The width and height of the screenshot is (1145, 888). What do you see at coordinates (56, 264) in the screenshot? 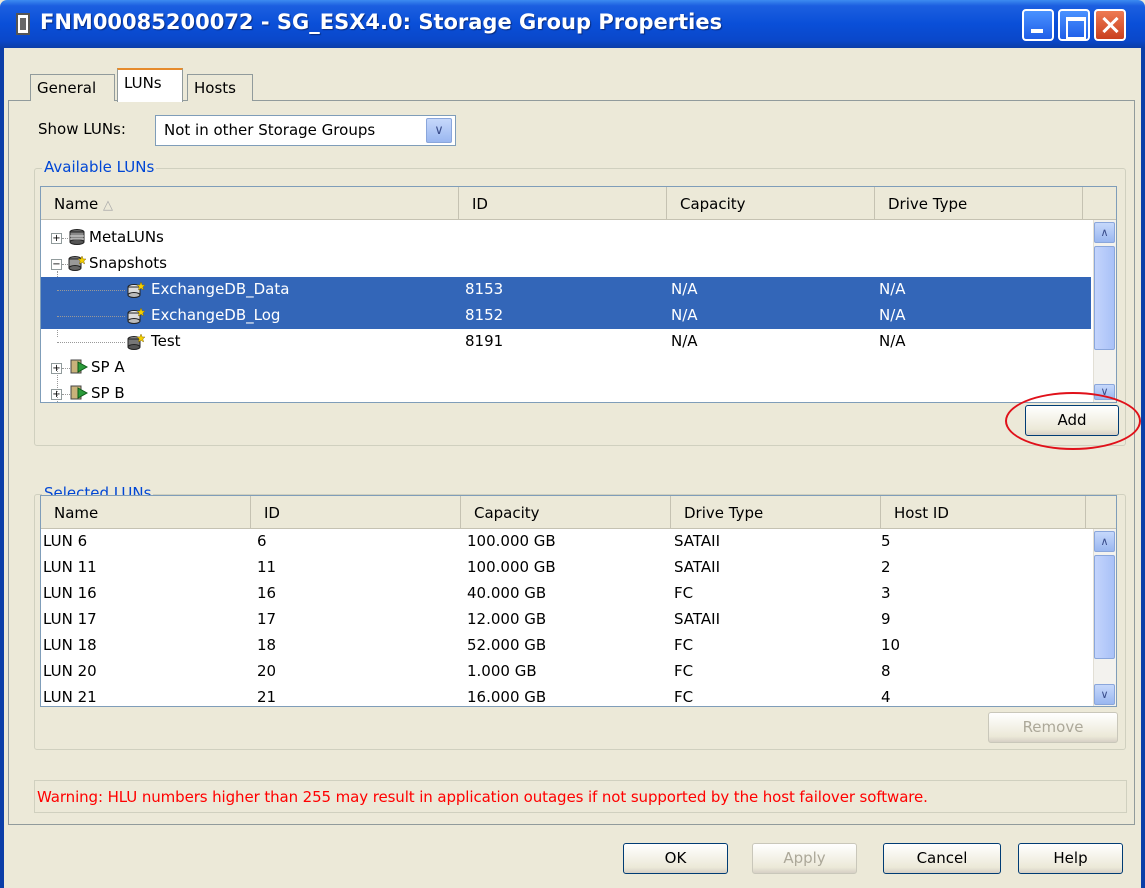
I see `collapse-icon: −` at bounding box center [56, 264].